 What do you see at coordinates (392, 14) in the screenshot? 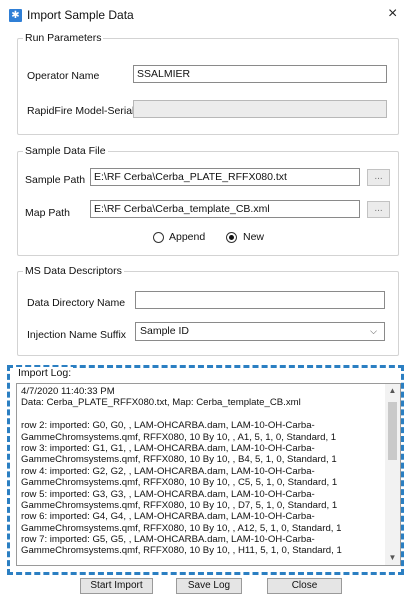
I see `close-icon: ×` at bounding box center [392, 14].